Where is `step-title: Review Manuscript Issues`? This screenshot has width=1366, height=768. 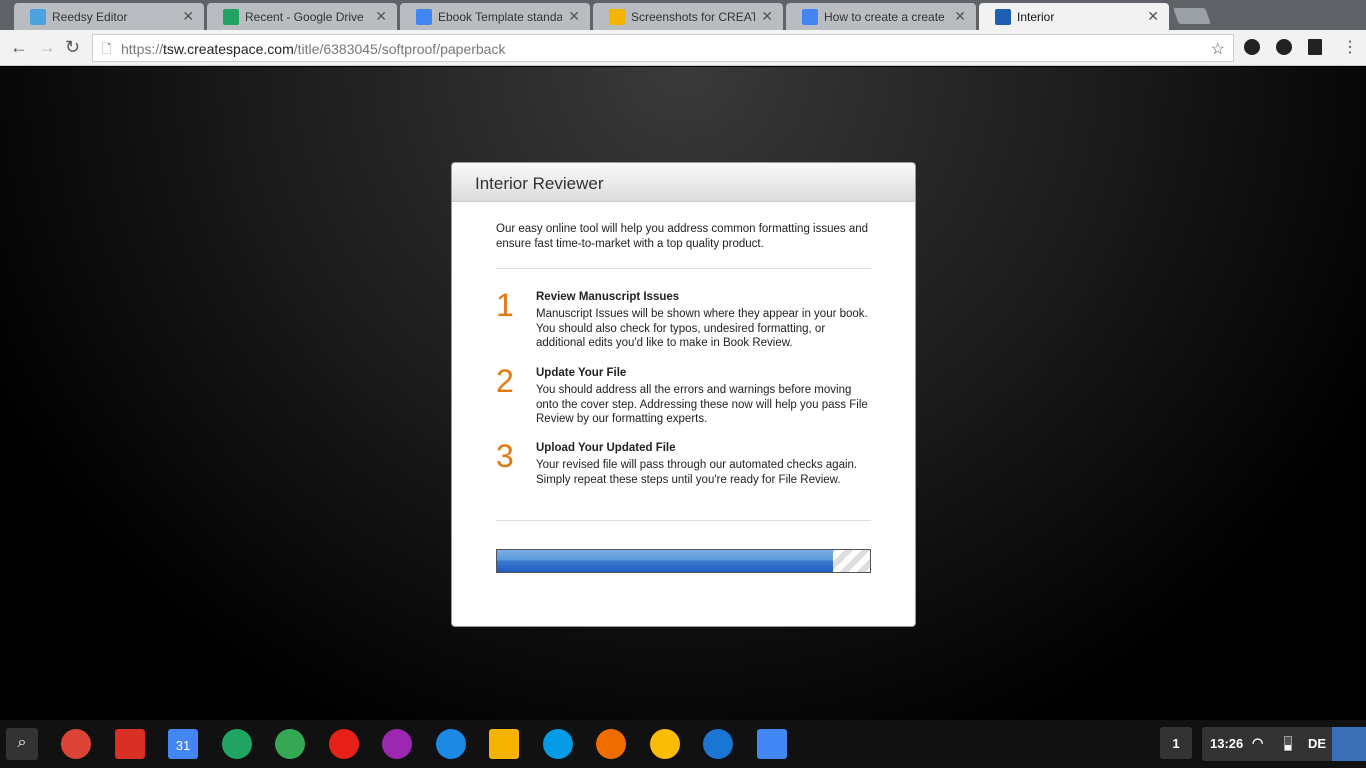
step-title: Review Manuscript Issues is located at coordinates (608, 297).